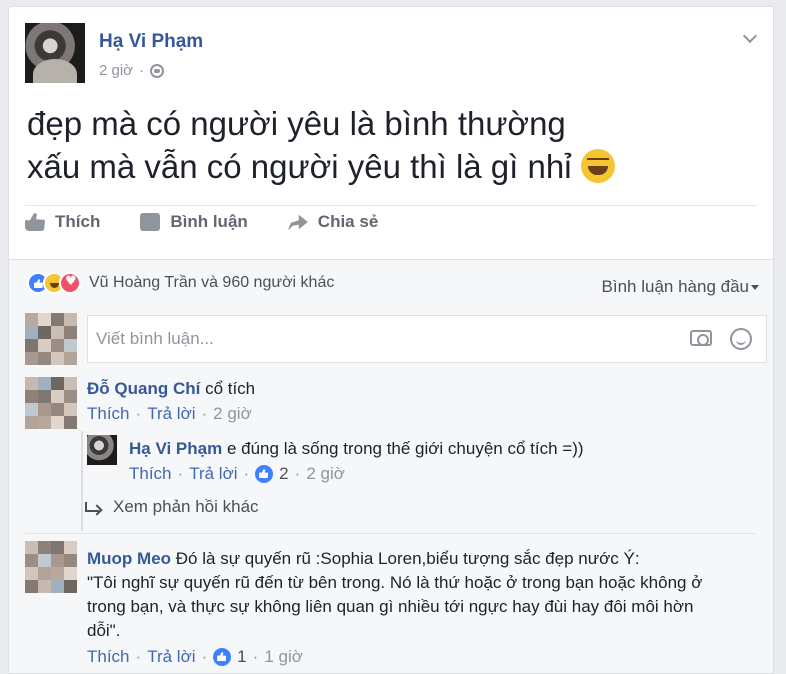 The image size is (786, 674). I want to click on post-meta: 2 giờ ·, so click(132, 70).